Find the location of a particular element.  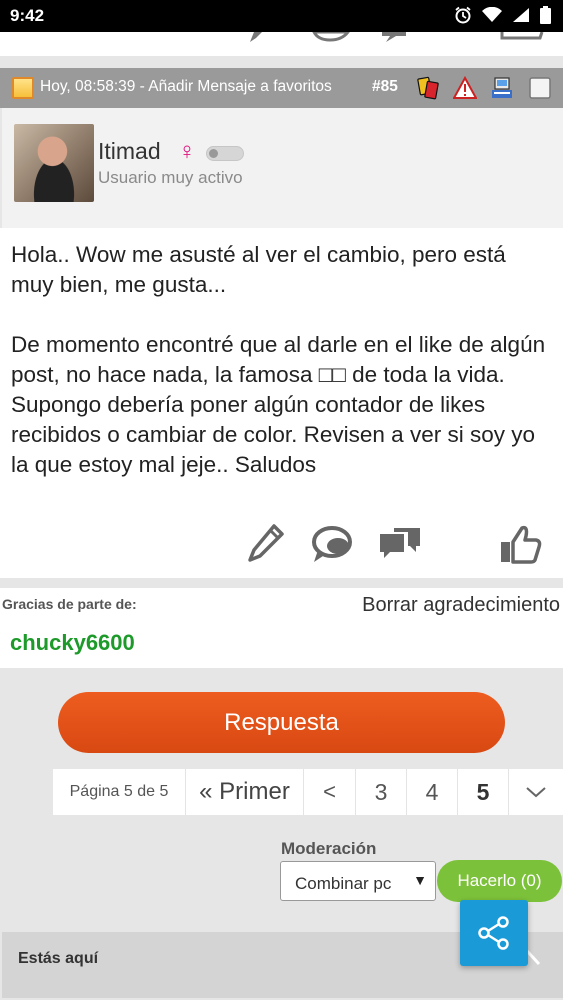

post-number: #85 is located at coordinates (385, 87).